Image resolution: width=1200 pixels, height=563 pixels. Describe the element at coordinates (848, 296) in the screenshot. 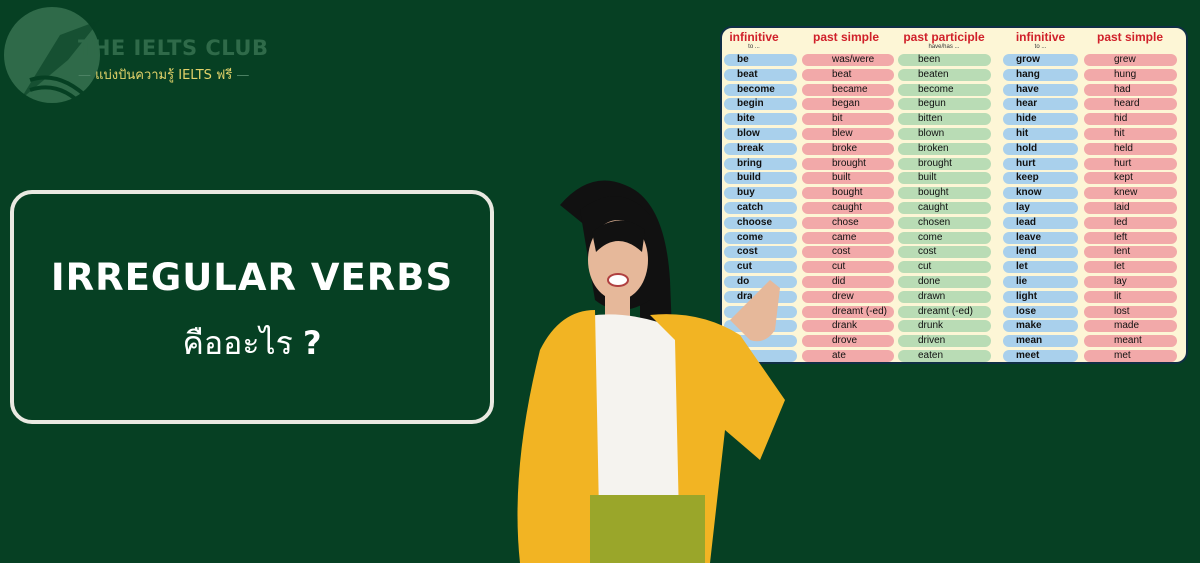

I see `verb-cell: drew` at that location.